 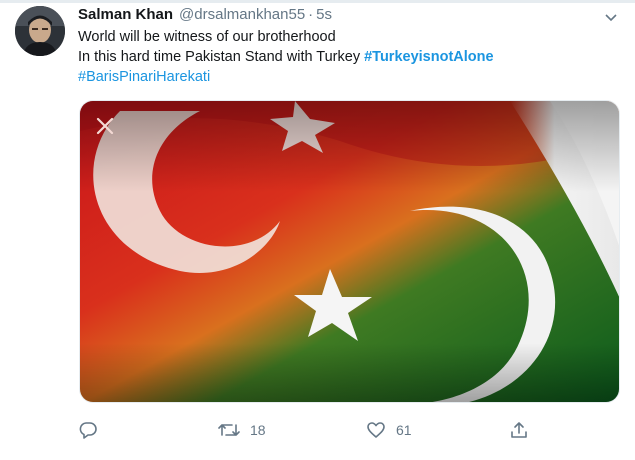 I want to click on share-icon, so click(x=519, y=430).